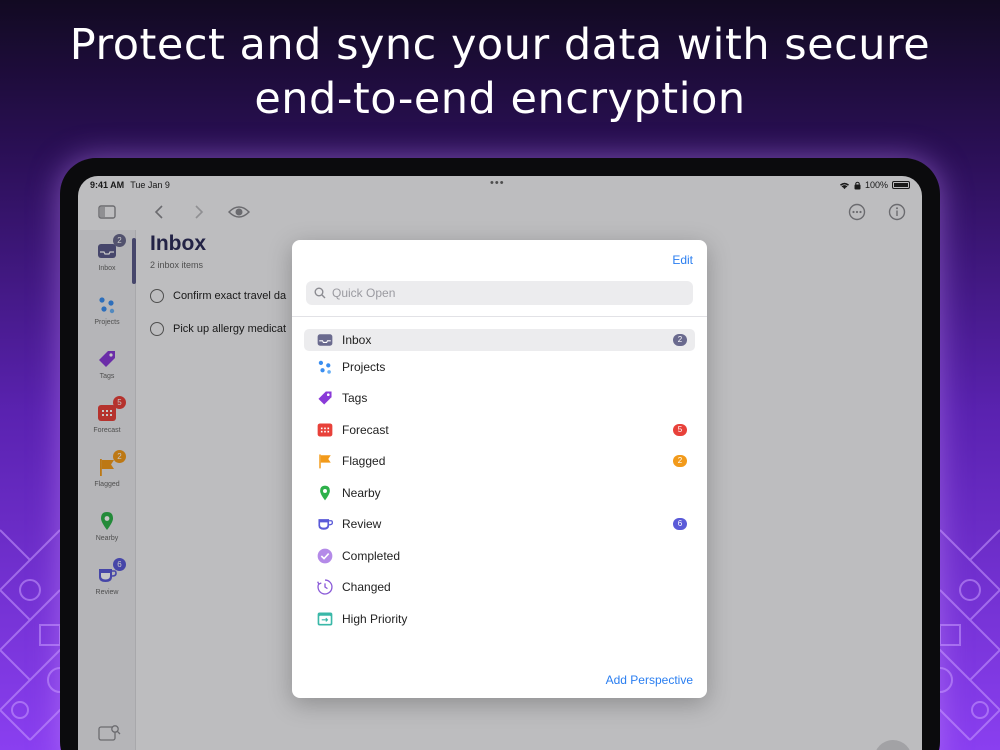 Image resolution: width=1000 pixels, height=750 pixels. I want to click on perspective-row-changed: Changed, so click(499, 587).